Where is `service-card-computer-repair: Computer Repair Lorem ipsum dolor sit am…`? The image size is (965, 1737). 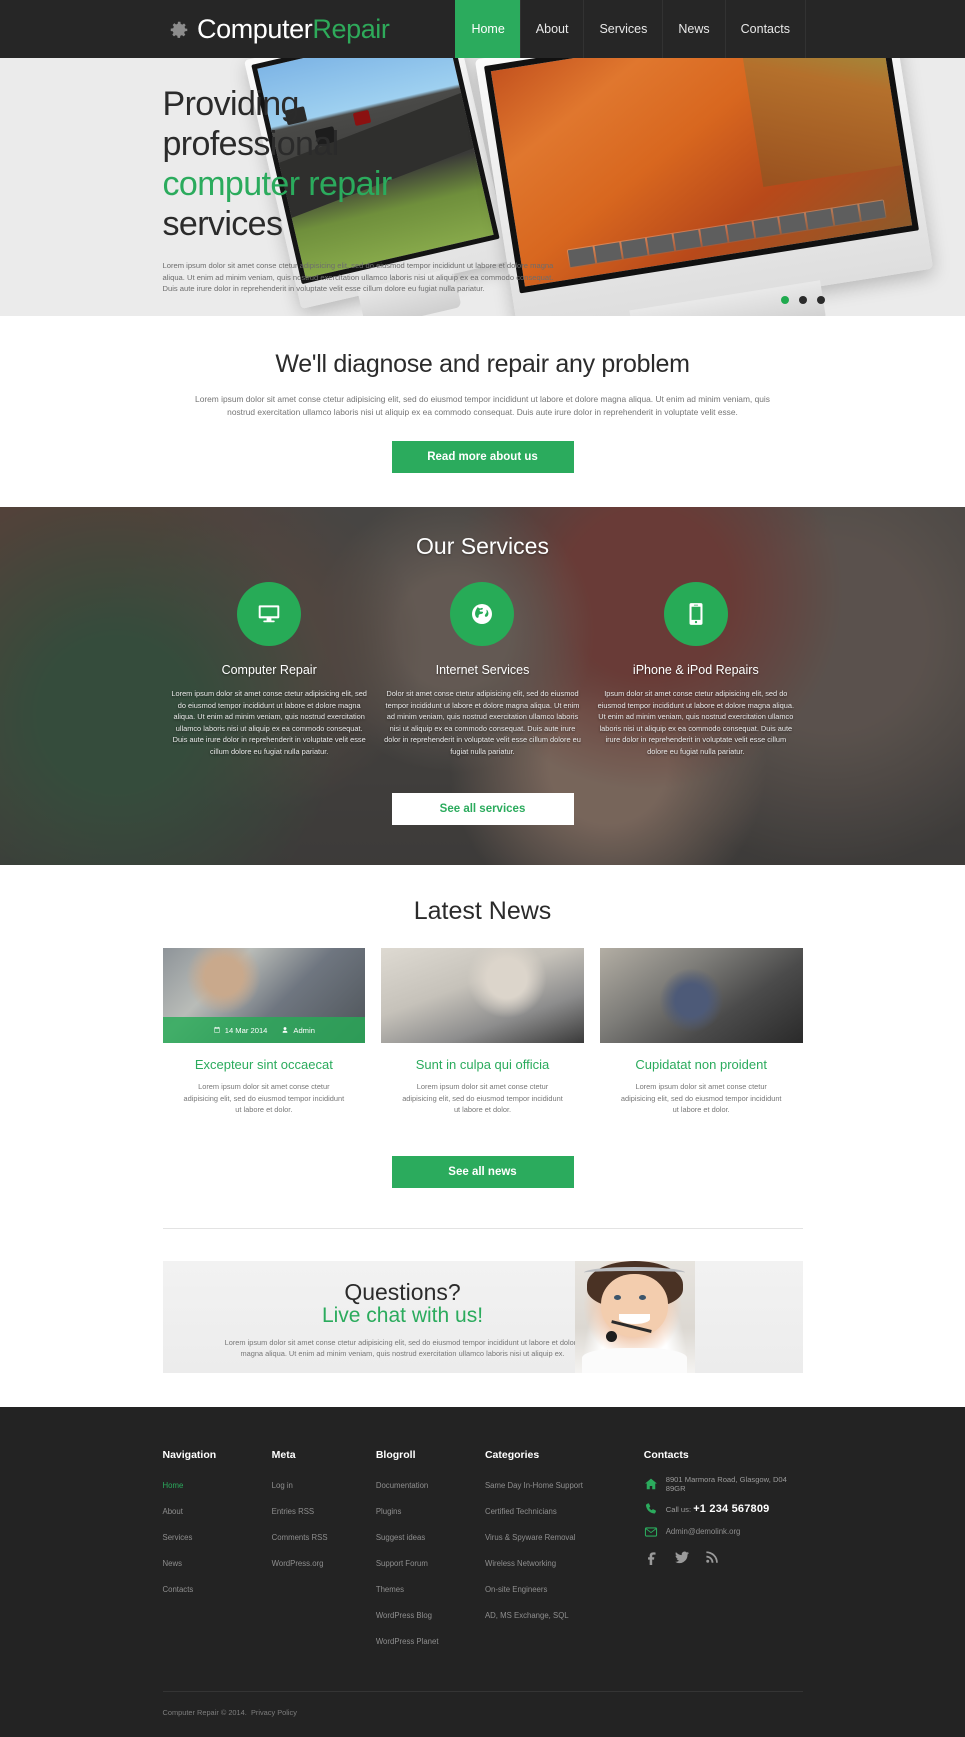
service-card-computer-repair: Computer Repair Lorem ipsum dolor sit am… is located at coordinates (269, 669).